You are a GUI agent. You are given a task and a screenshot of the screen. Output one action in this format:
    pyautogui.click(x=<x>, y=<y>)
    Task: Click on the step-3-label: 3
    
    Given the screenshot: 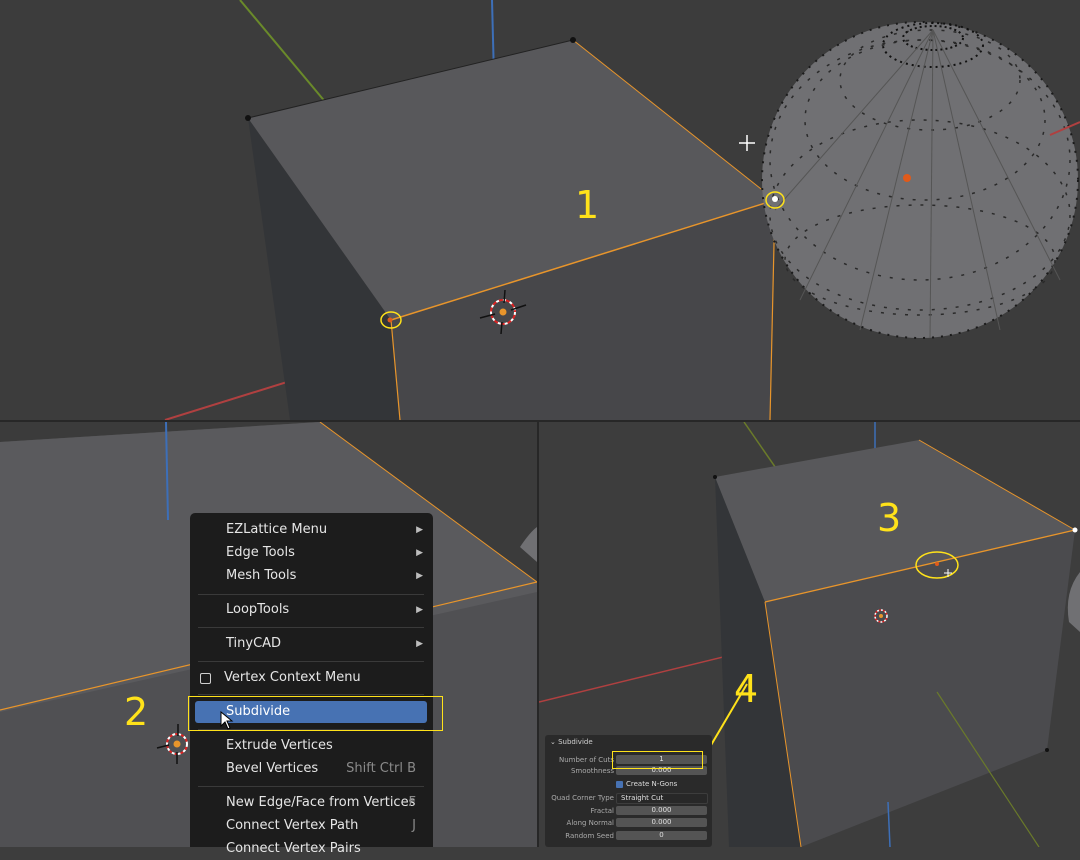 What is the action you would take?
    pyautogui.click(x=889, y=518)
    